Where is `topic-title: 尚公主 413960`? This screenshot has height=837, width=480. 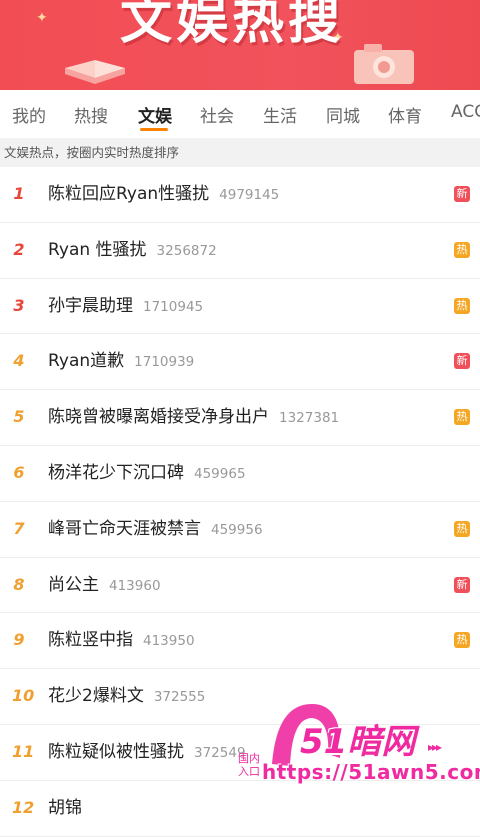
topic-title: 尚公主 413960 is located at coordinates (104, 585).